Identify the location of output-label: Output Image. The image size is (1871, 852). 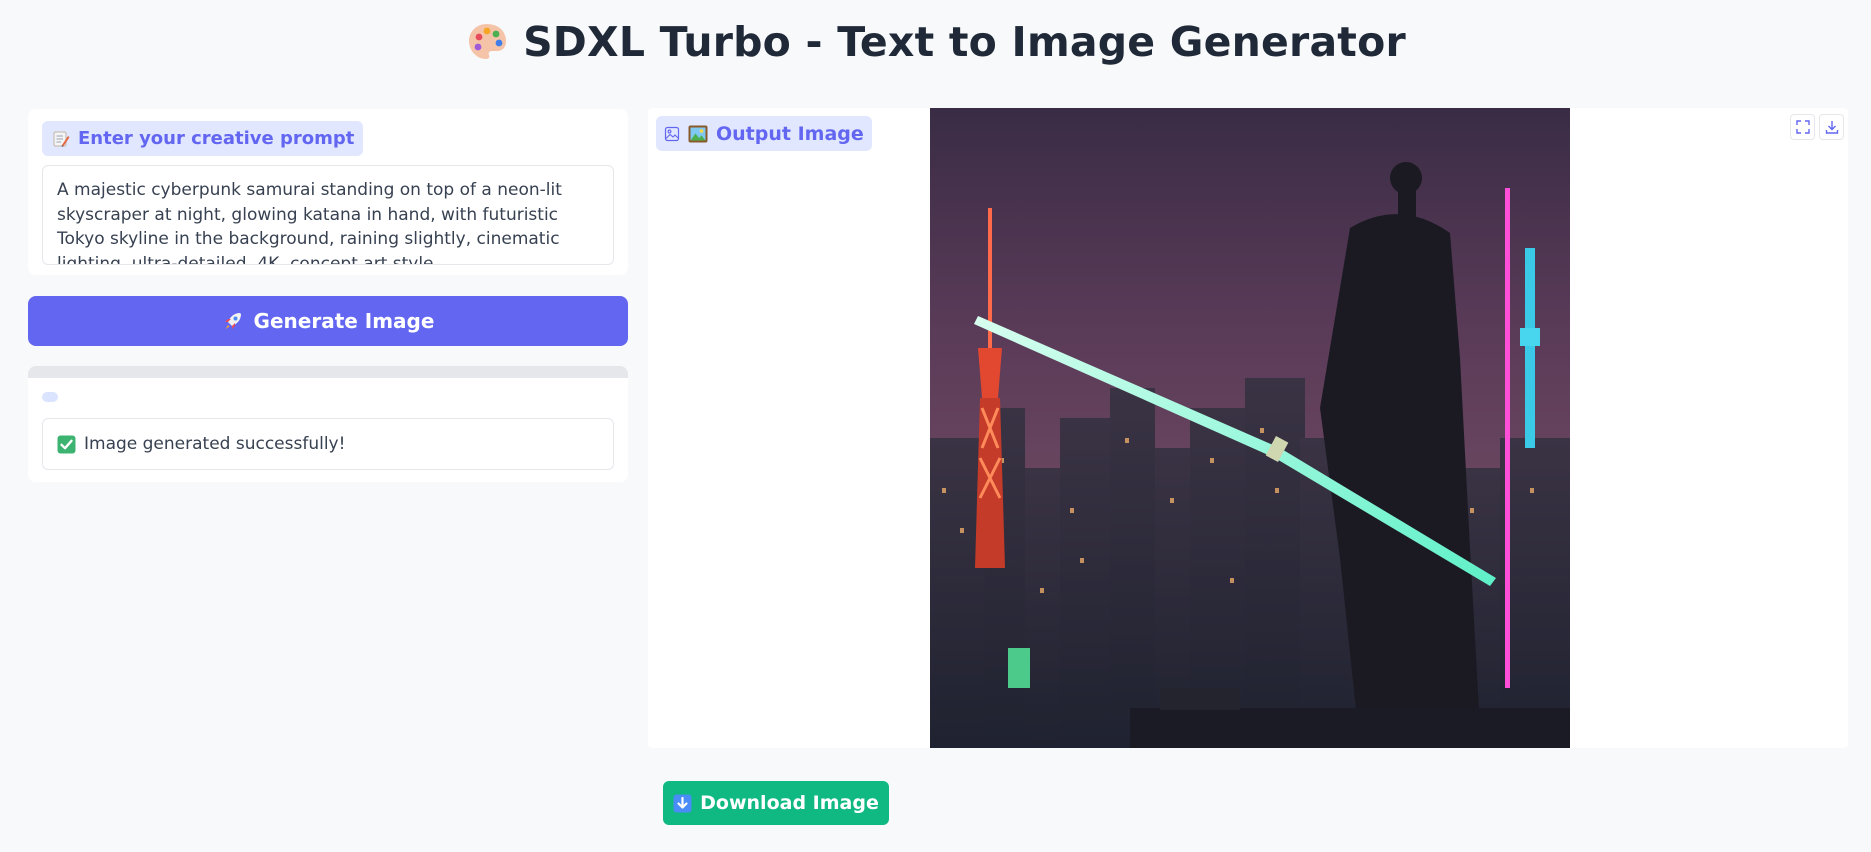
(764, 133).